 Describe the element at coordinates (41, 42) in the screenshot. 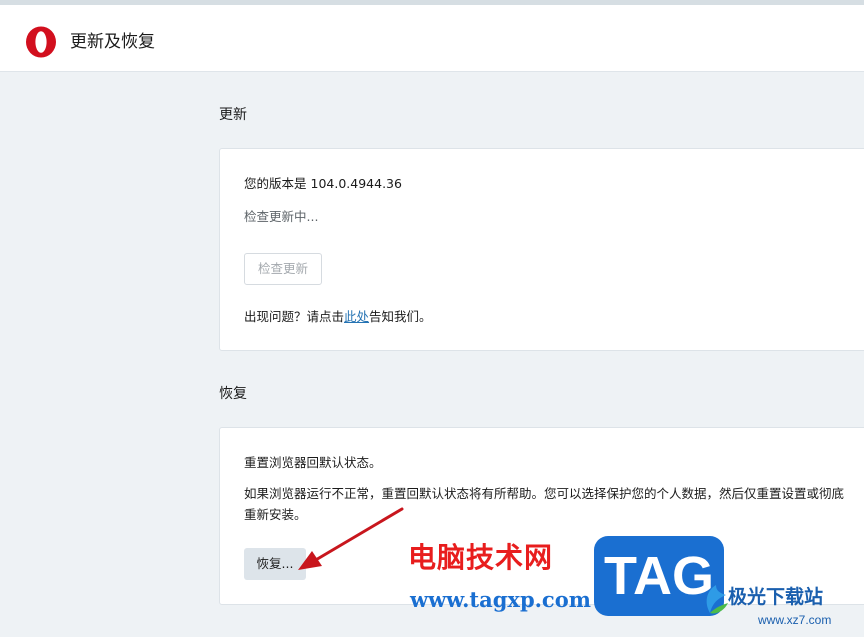

I see `opera-logo-icon` at that location.